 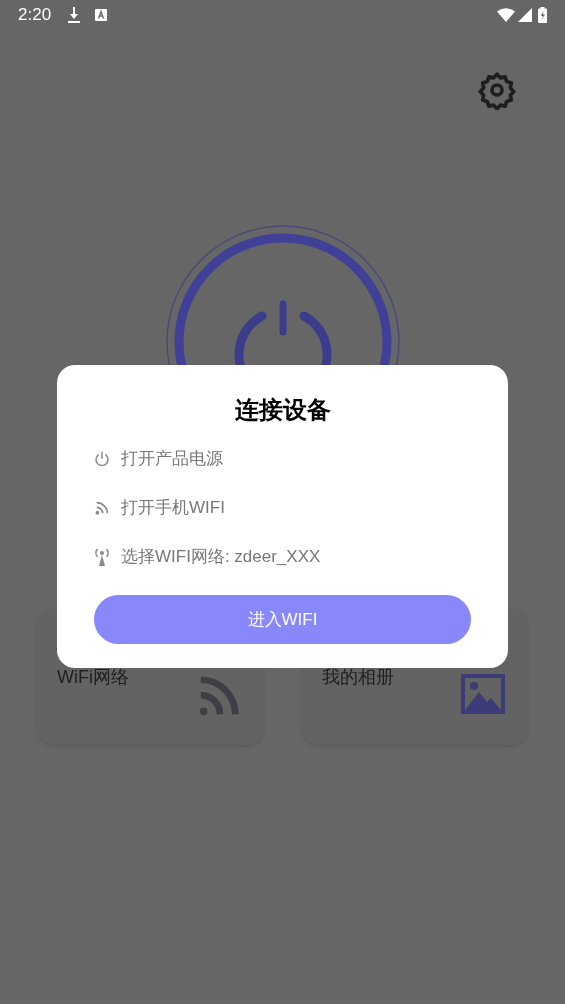 I want to click on power-icon, so click(x=102, y=459).